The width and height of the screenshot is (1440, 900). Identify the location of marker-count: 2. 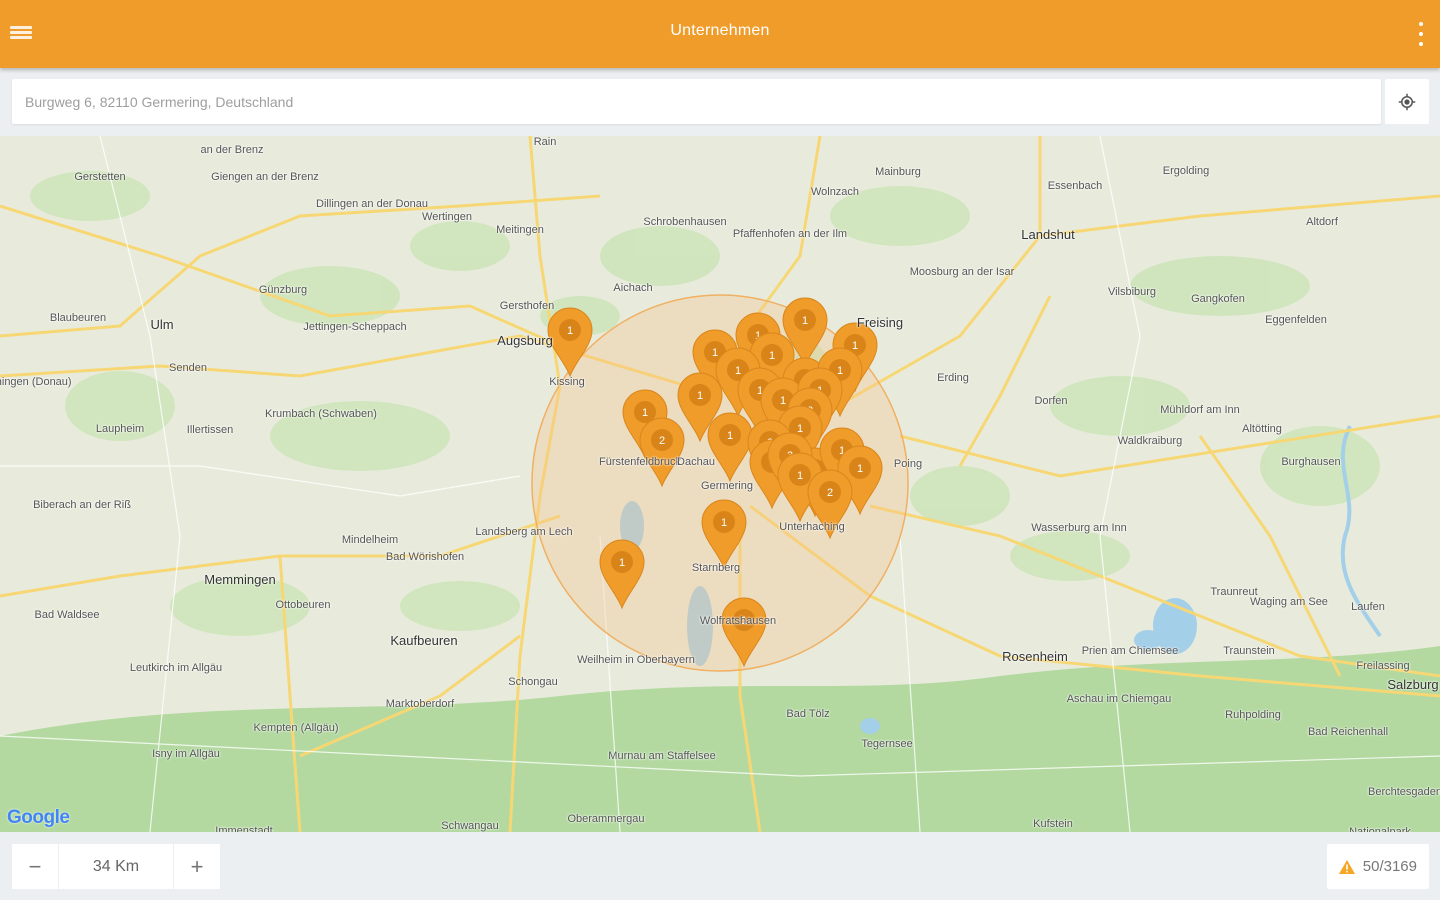
(830, 493).